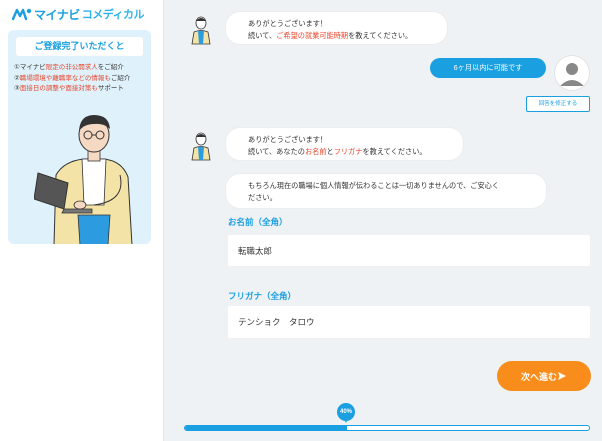 The height and width of the screenshot is (441, 602). I want to click on user-avatar, so click(572, 73).